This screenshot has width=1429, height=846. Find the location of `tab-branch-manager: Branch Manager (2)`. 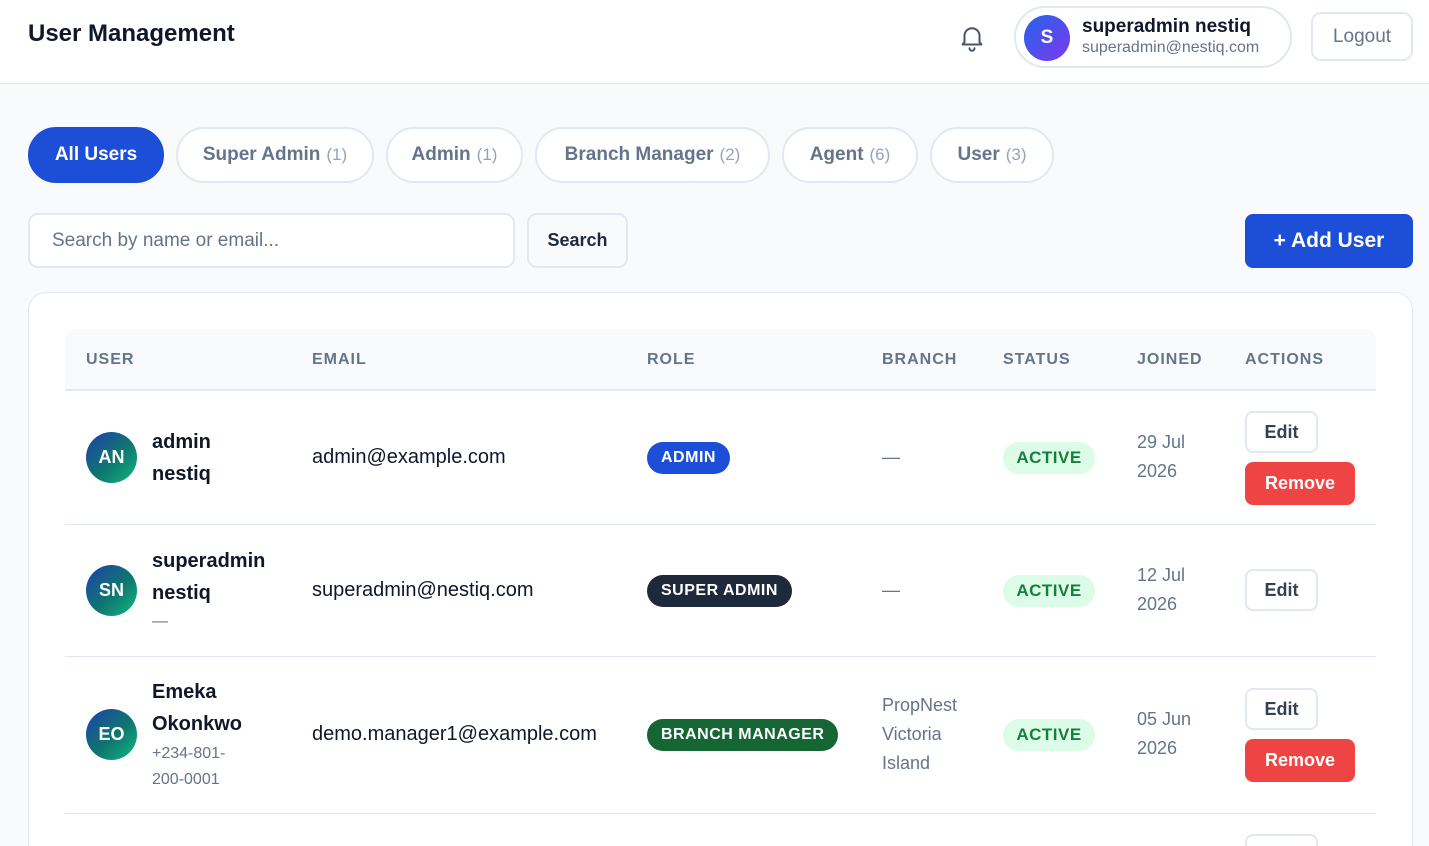

tab-branch-manager: Branch Manager (2) is located at coordinates (652, 155).